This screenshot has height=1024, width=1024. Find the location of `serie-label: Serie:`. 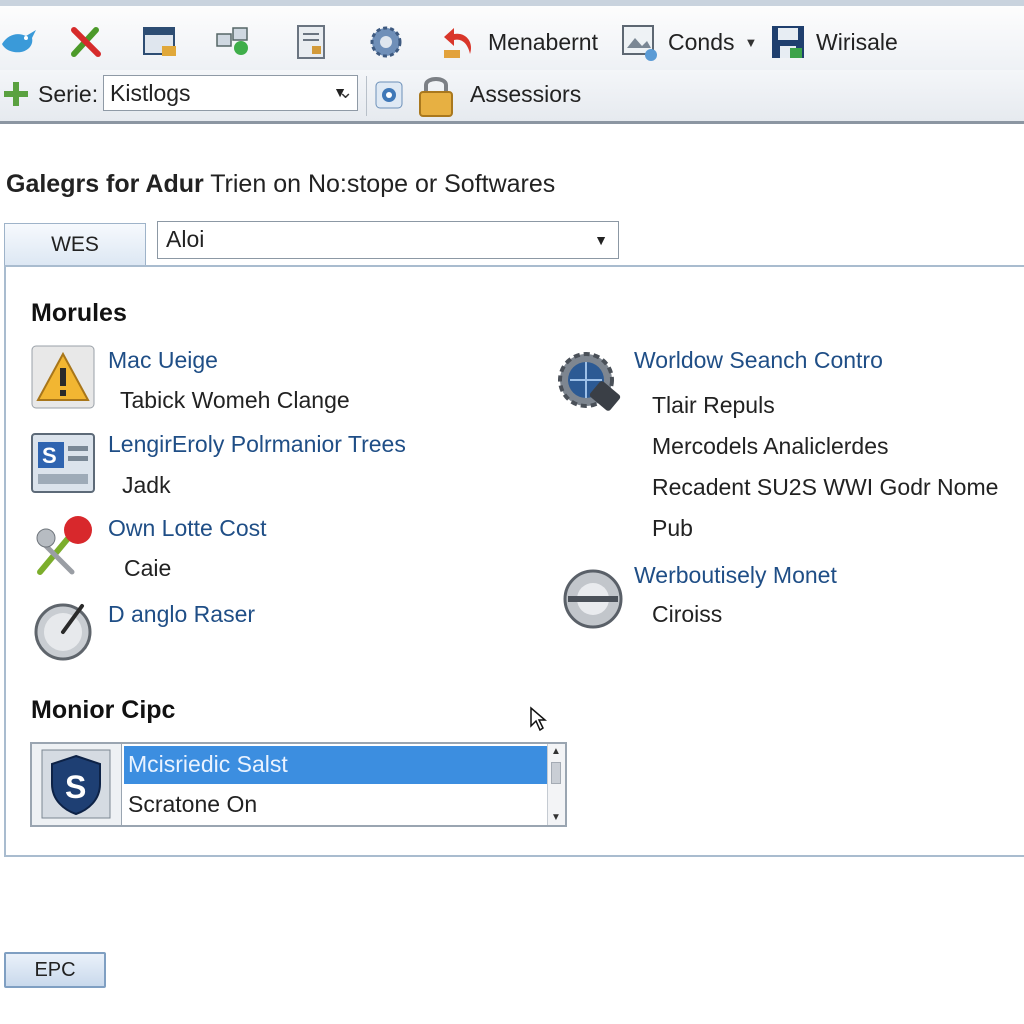

serie-label: Serie: is located at coordinates (68, 94).